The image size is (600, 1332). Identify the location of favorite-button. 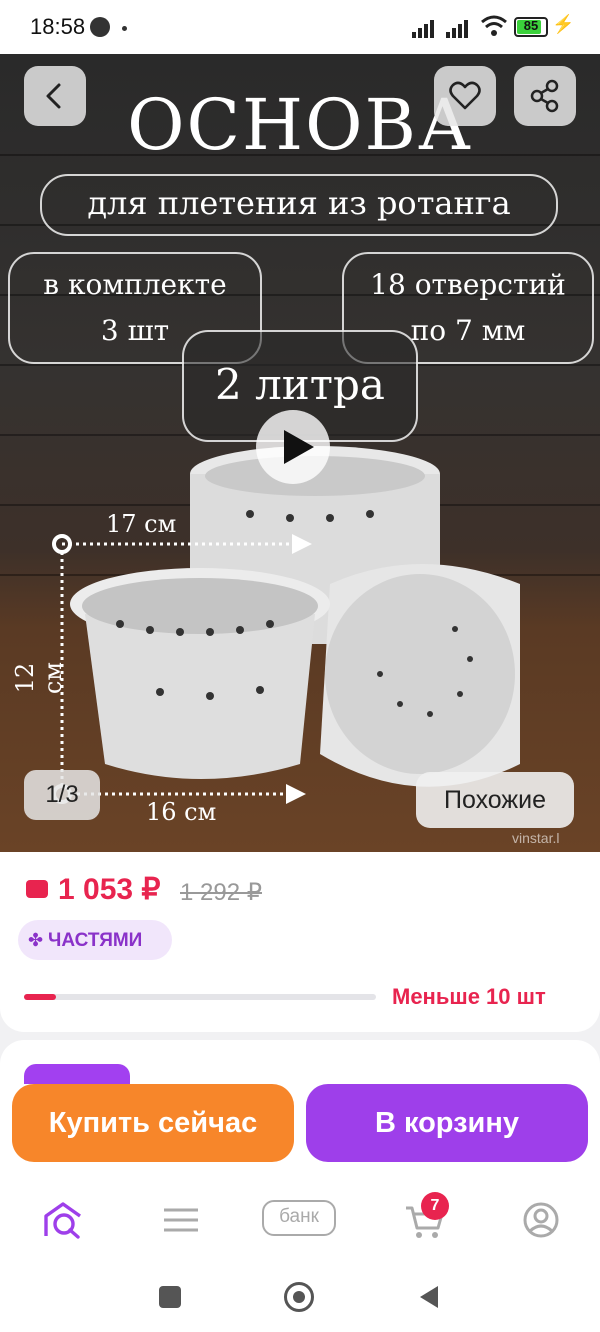
(465, 96).